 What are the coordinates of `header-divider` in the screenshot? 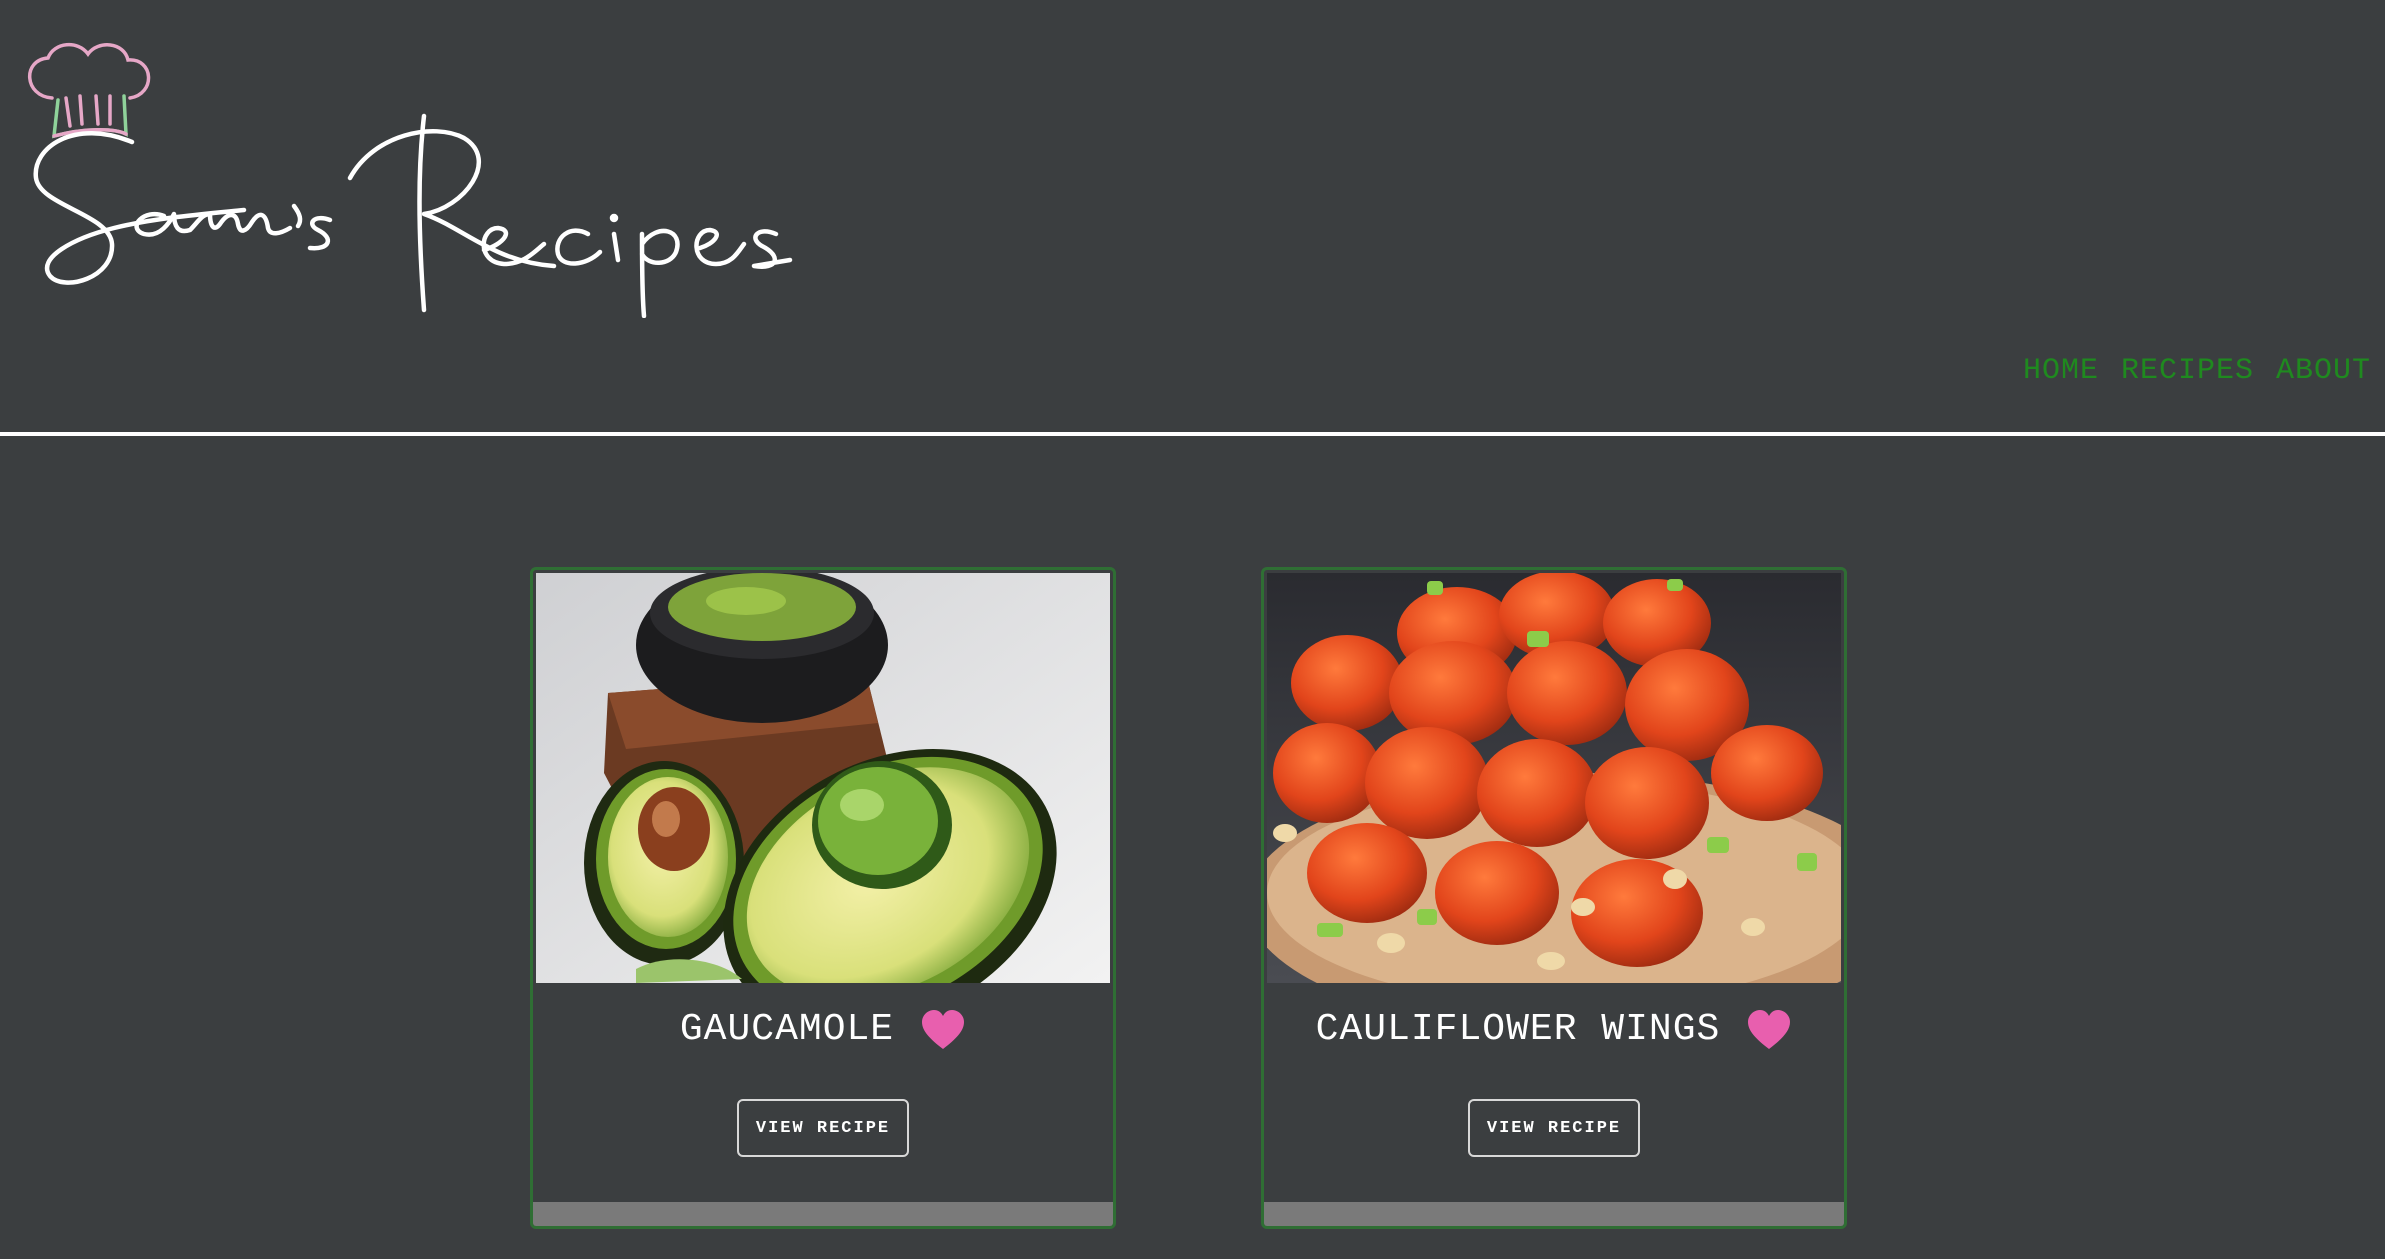 It's located at (1192, 434).